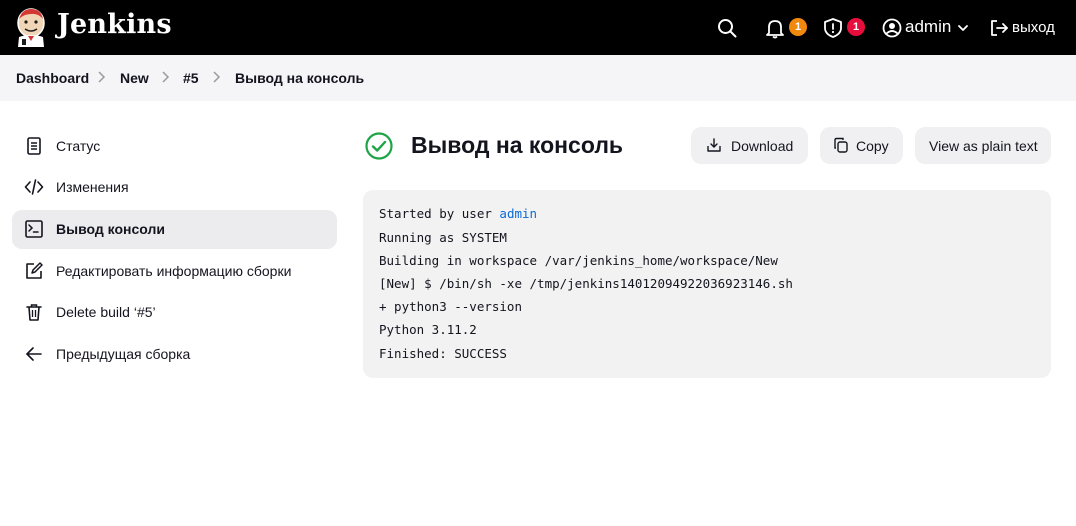  I want to click on top-navigation-bar: Jenkins 1 1 admin выход, so click(538, 27).